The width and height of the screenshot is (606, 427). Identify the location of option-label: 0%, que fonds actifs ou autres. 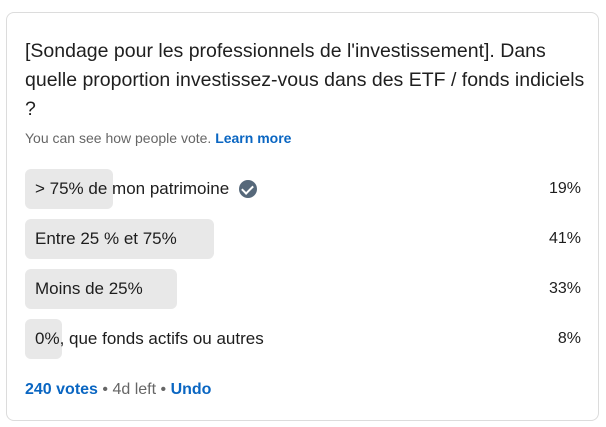
(149, 338).